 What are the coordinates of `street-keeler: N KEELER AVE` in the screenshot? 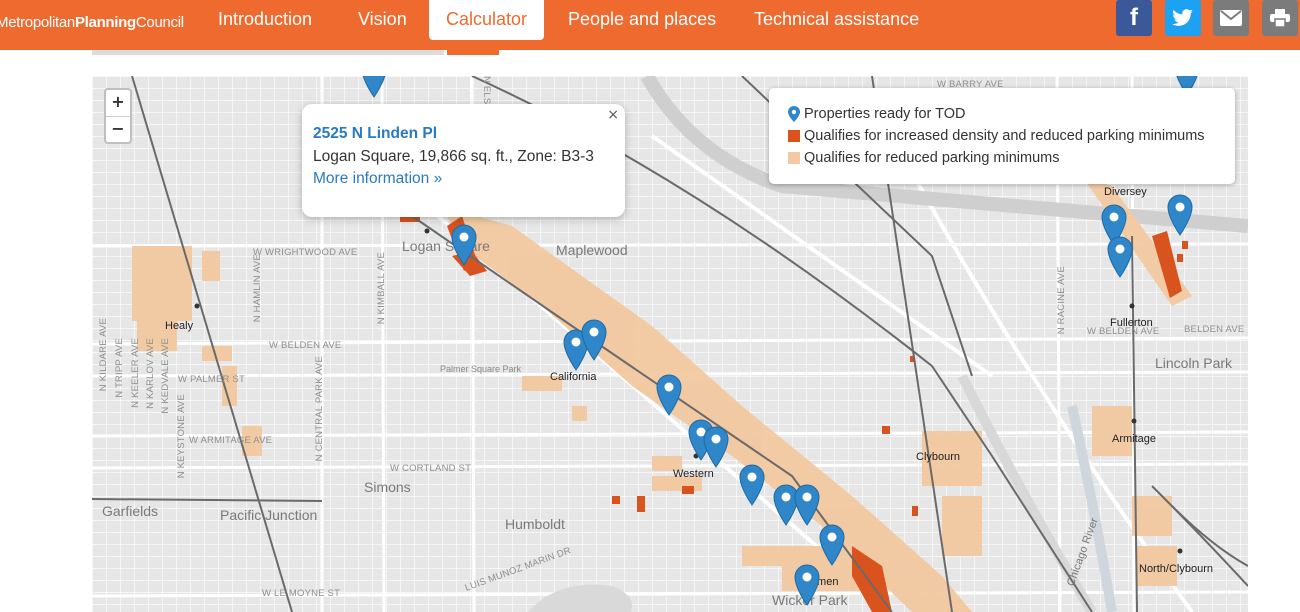 It's located at (135, 373).